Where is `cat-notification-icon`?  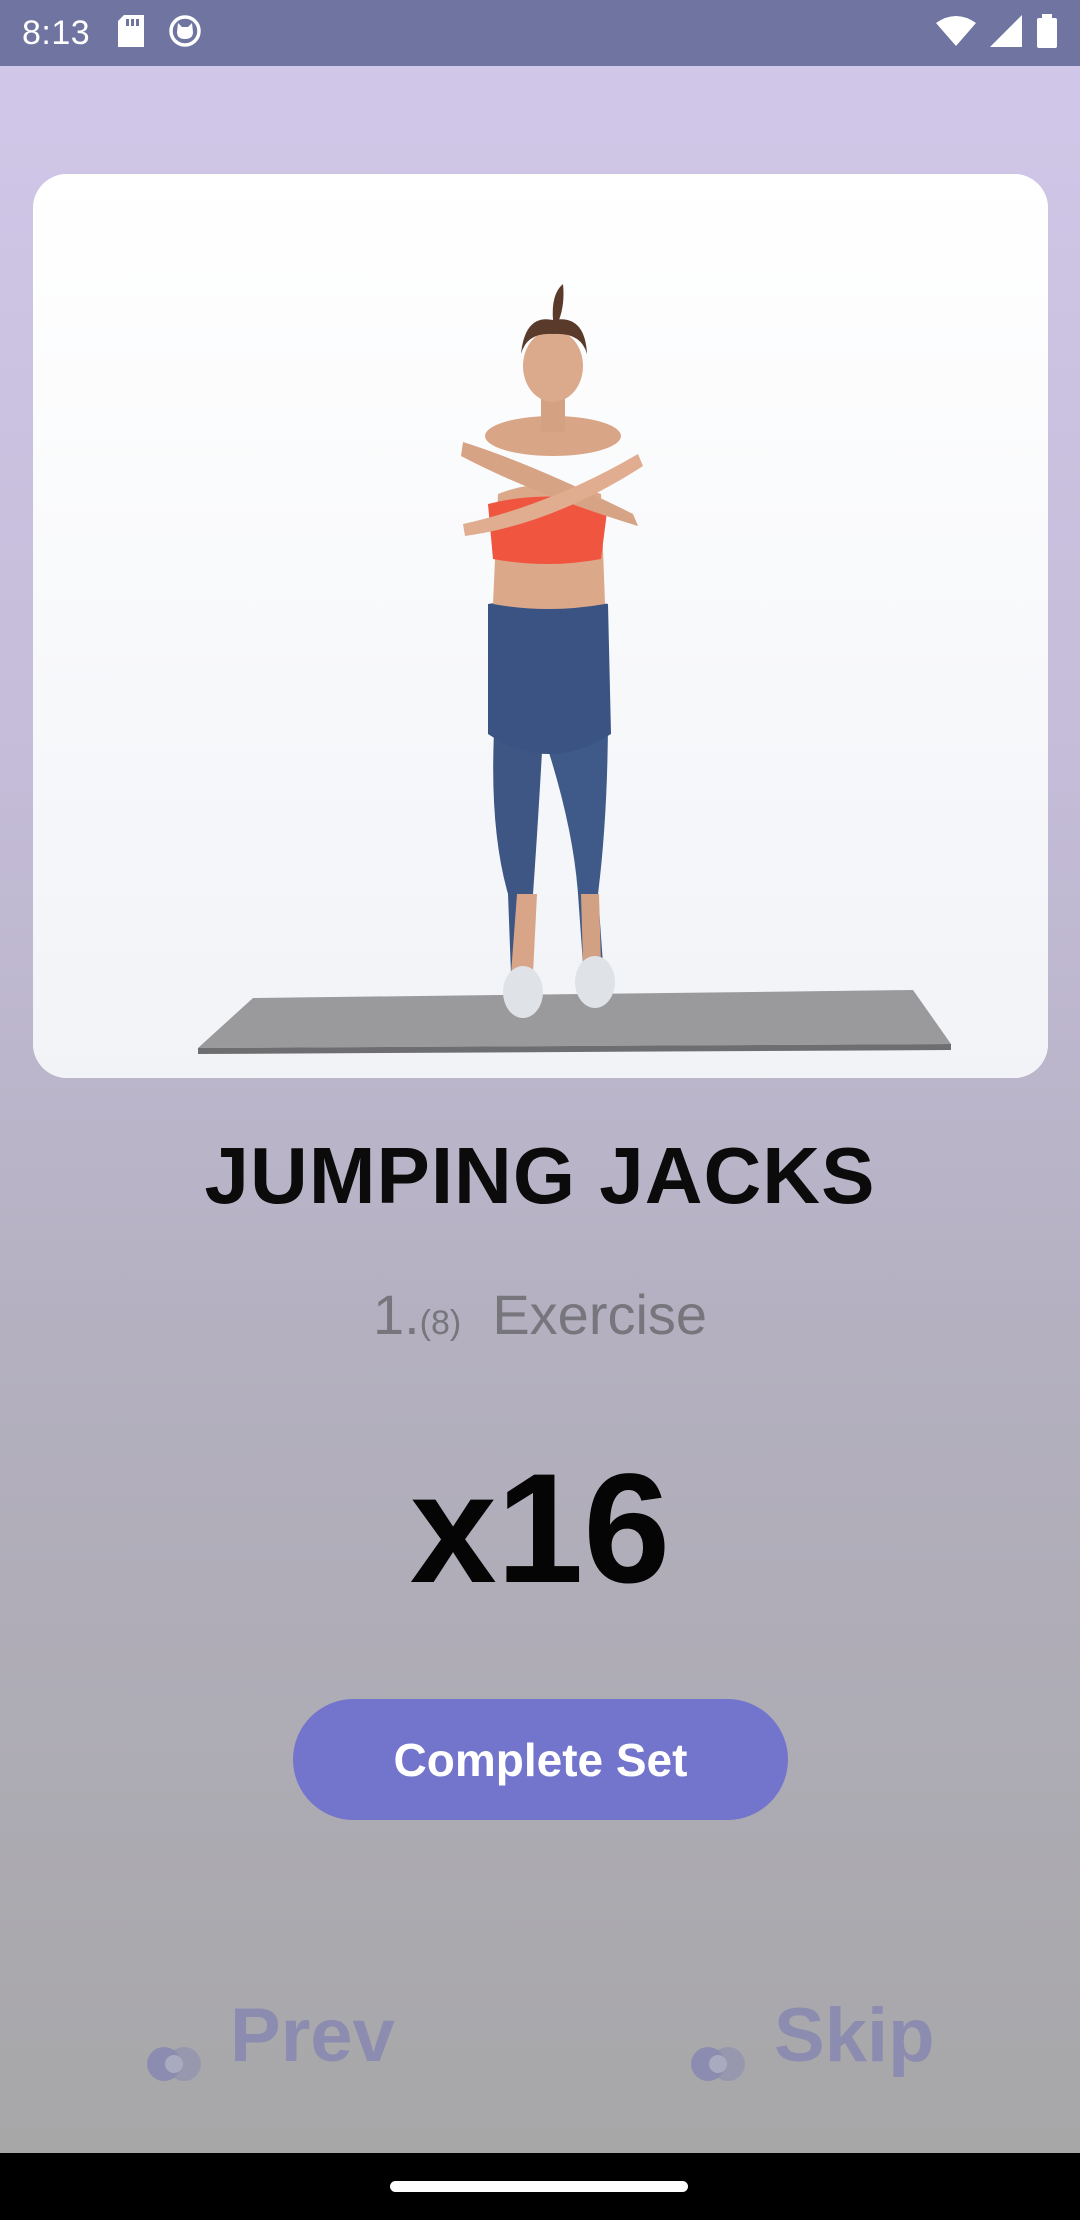
cat-notification-icon is located at coordinates (185, 33).